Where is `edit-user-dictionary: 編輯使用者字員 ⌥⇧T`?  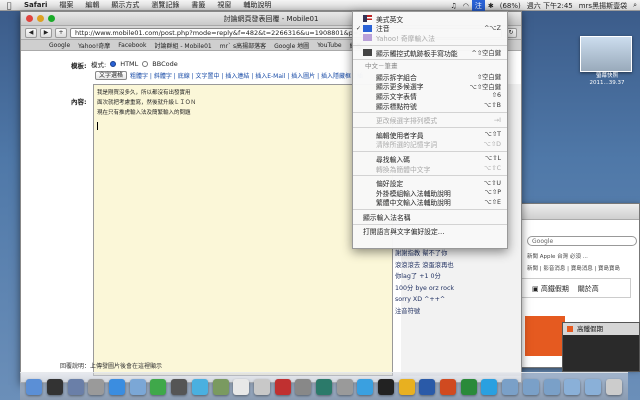 edit-user-dictionary: 編輯使用者字員 ⌥⇧T is located at coordinates (430, 135).